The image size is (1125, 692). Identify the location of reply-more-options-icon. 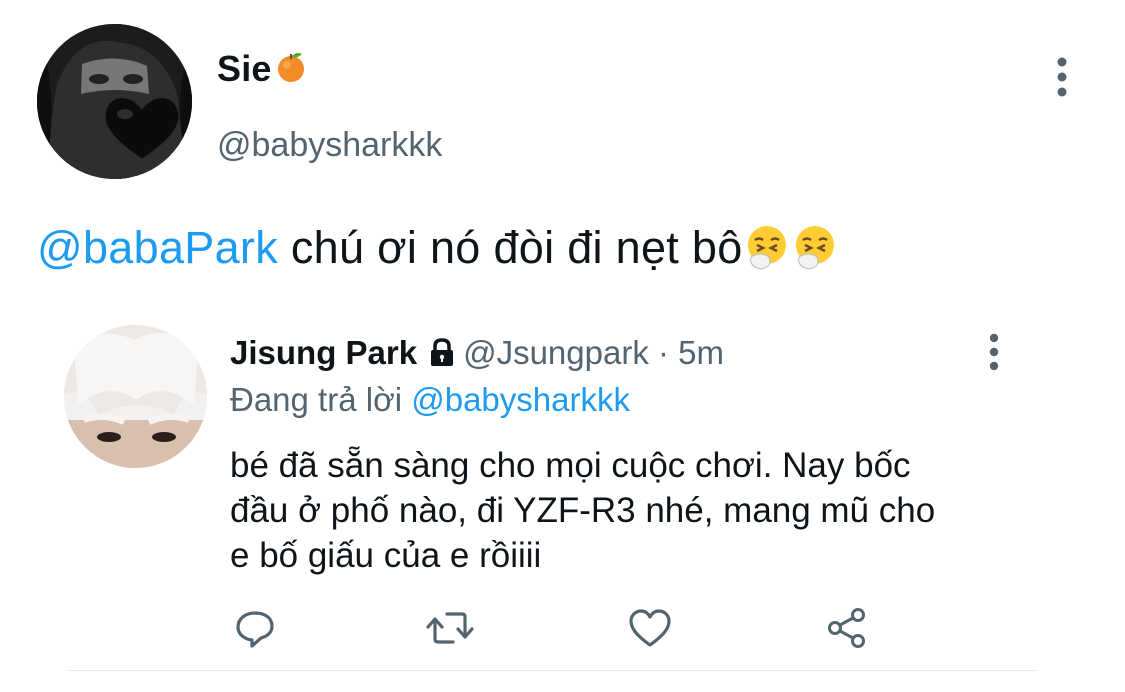
(994, 353).